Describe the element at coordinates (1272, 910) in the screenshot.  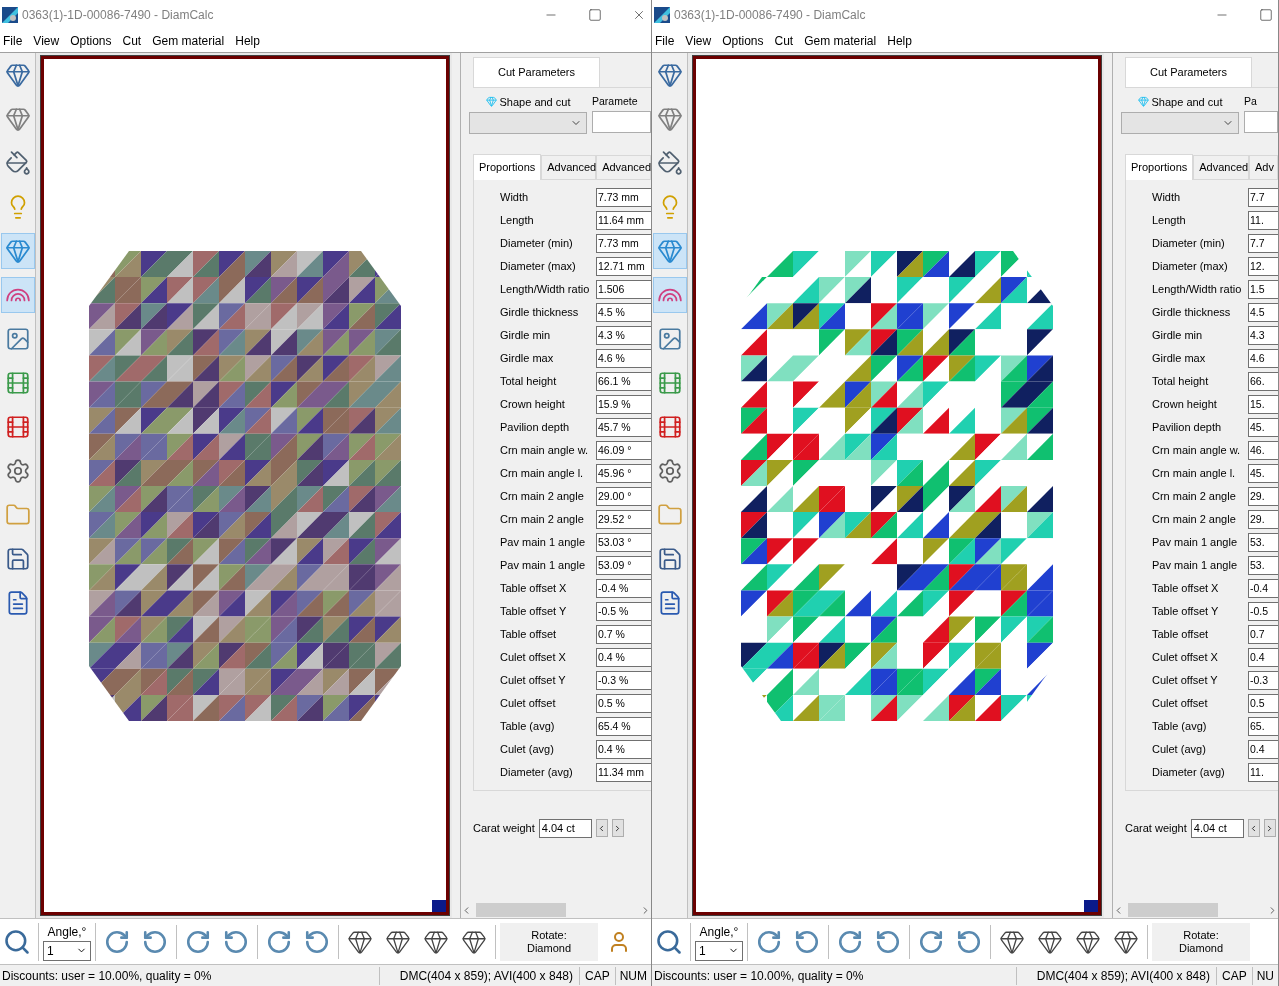
I see `scroll-right-icon` at that location.